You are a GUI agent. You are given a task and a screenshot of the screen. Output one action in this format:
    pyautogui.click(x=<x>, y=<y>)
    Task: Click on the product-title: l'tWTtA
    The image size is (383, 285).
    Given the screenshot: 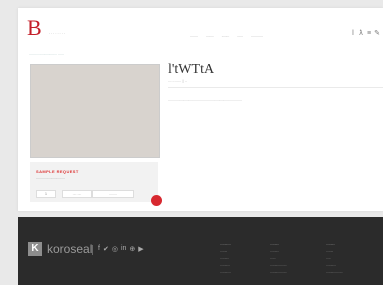 What is the action you would take?
    pyautogui.click(x=191, y=69)
    